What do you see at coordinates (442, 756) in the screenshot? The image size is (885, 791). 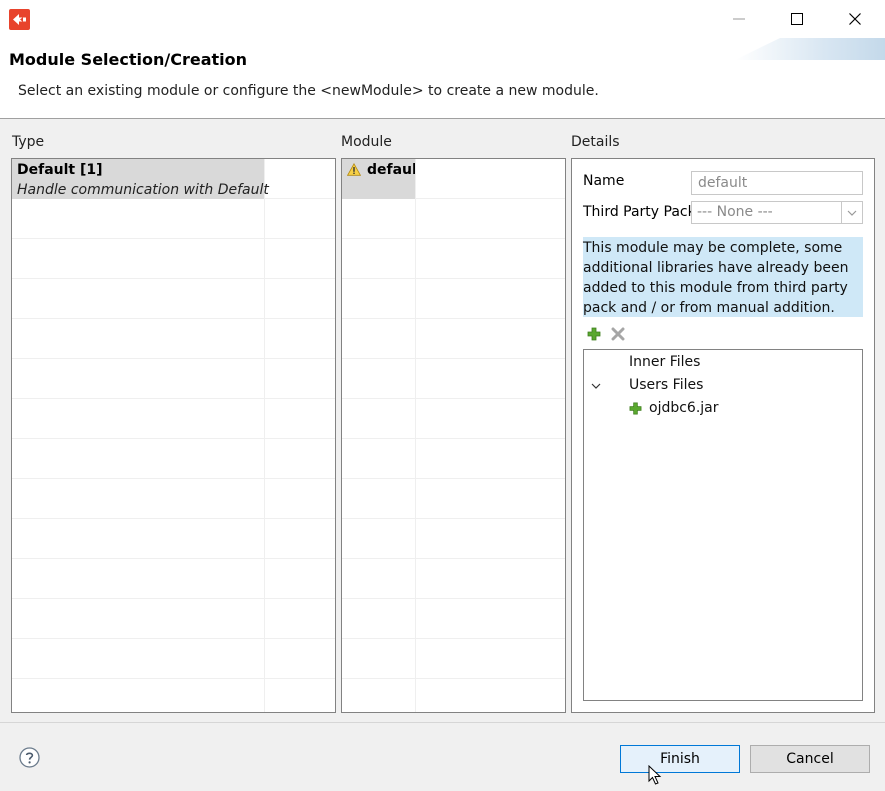 I see `dialog-footer: Finish Cancel` at bounding box center [442, 756].